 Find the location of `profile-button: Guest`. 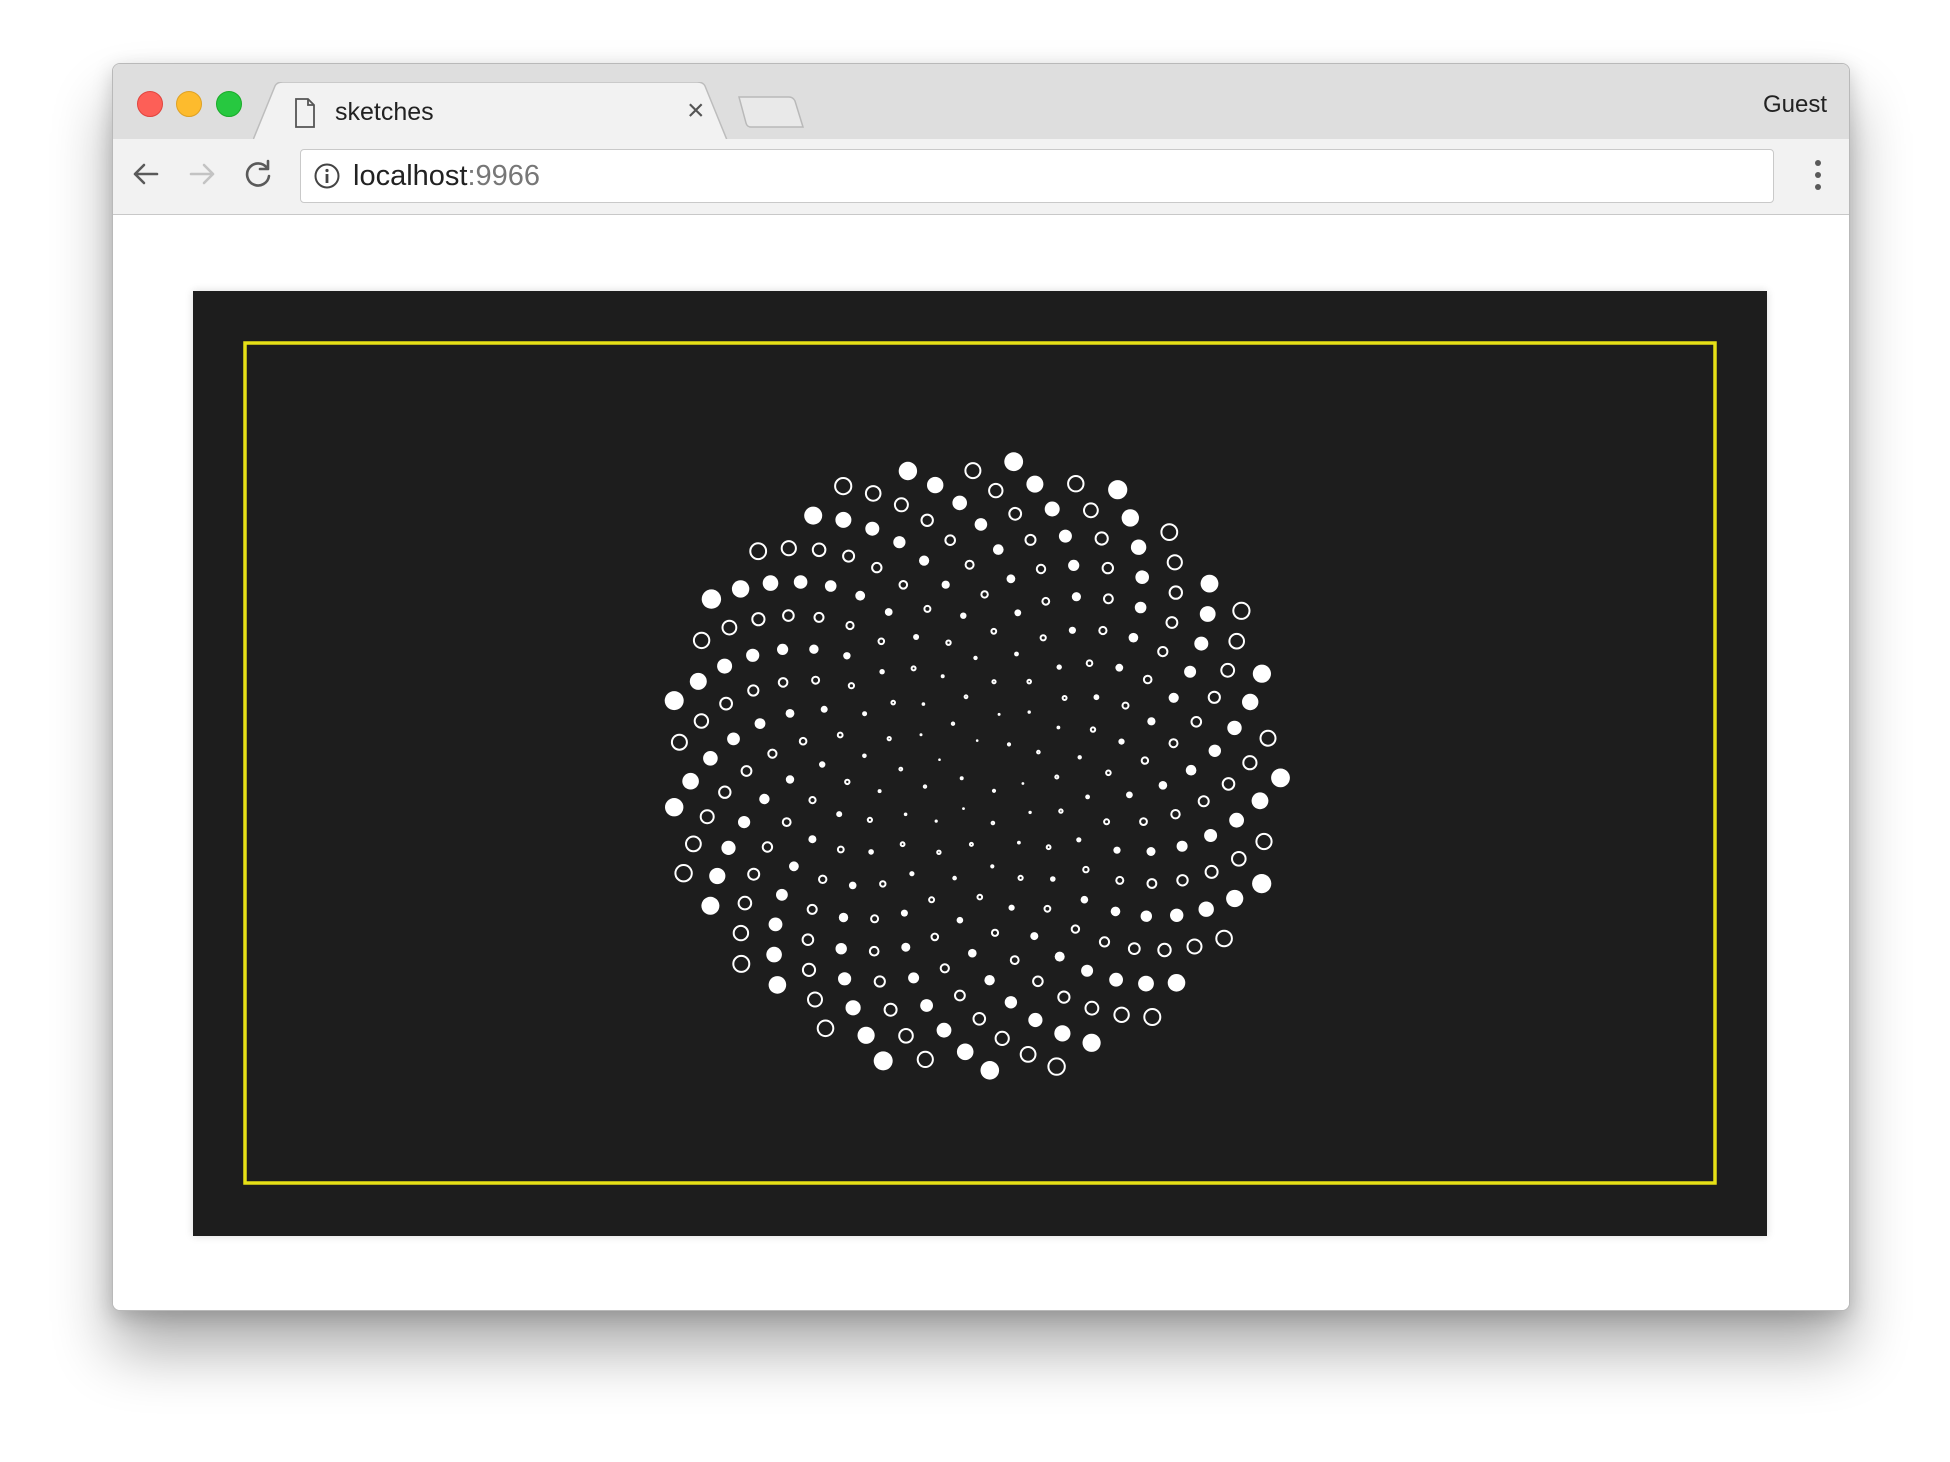

profile-button: Guest is located at coordinates (1795, 105).